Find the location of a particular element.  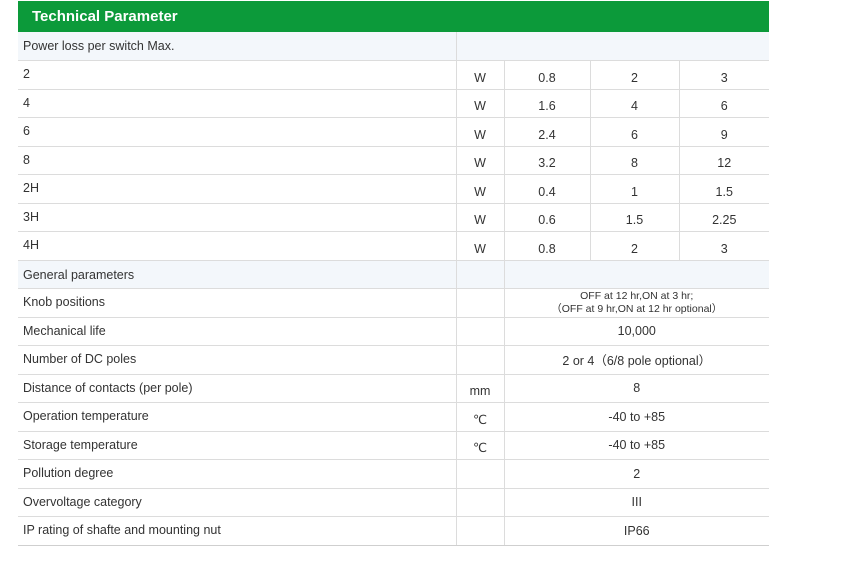

row-value: 8 is located at coordinates (636, 388).